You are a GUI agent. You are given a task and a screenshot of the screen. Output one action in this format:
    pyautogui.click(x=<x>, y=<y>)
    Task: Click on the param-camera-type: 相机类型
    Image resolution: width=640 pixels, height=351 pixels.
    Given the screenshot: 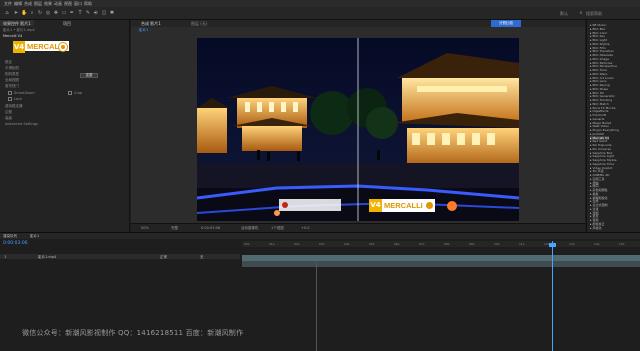 What is the action you would take?
    pyautogui.click(x=12, y=74)
    